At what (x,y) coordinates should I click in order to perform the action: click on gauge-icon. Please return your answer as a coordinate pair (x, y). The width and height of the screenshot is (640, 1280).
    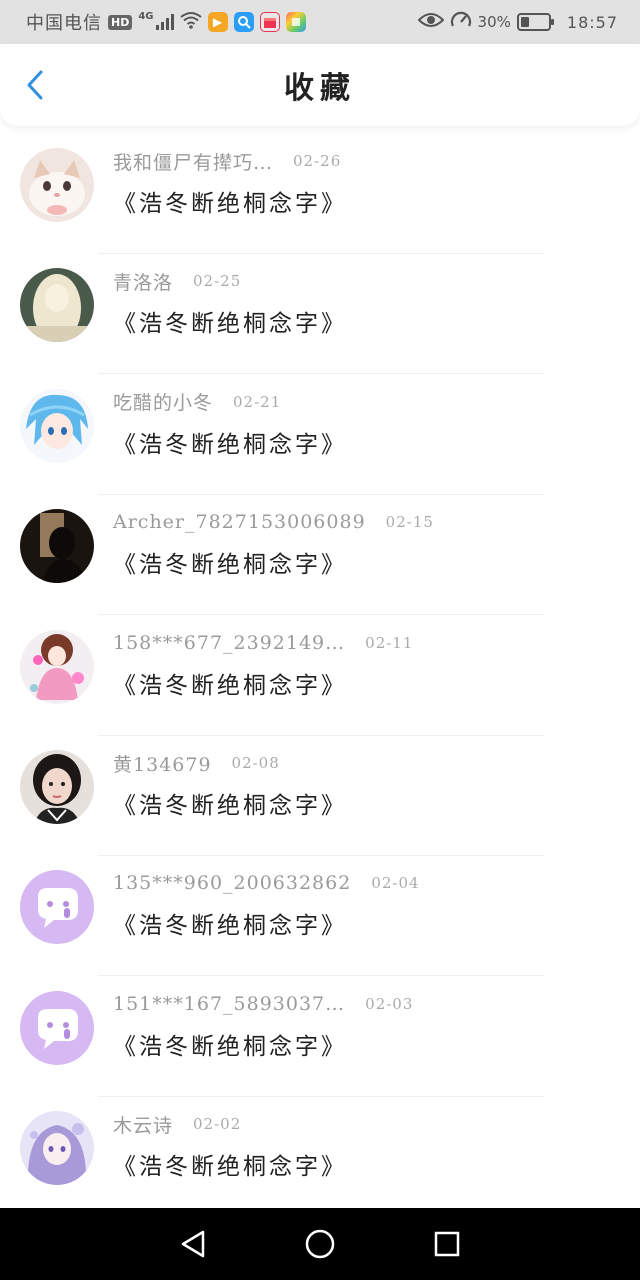
    Looking at the image, I should click on (461, 22).